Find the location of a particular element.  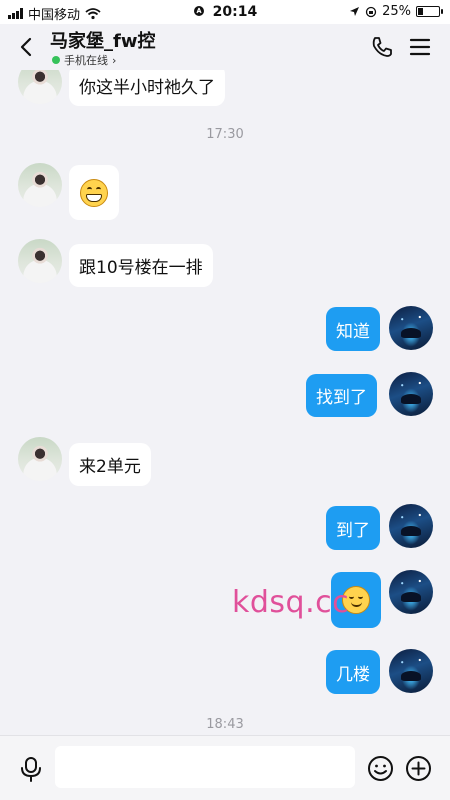

status-right: 25% is located at coordinates (396, 11).